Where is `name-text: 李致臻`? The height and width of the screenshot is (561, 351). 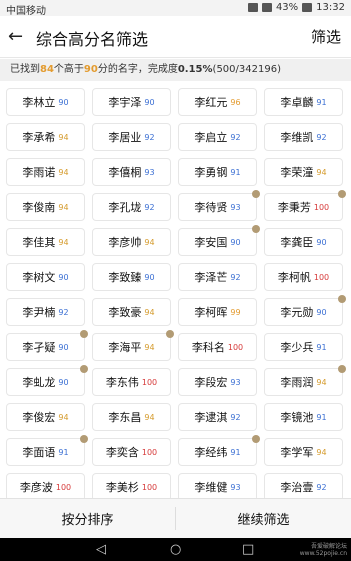 name-text: 李致臻 is located at coordinates (125, 277).